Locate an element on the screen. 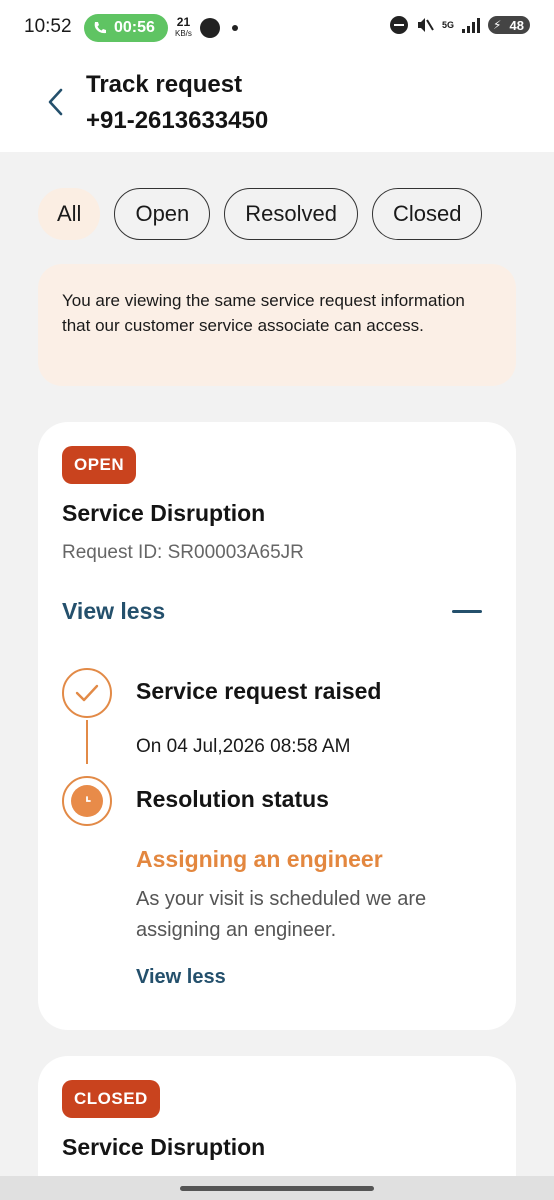 This screenshot has height=1200, width=554. network-speed: 21 KB/s is located at coordinates (183, 28).